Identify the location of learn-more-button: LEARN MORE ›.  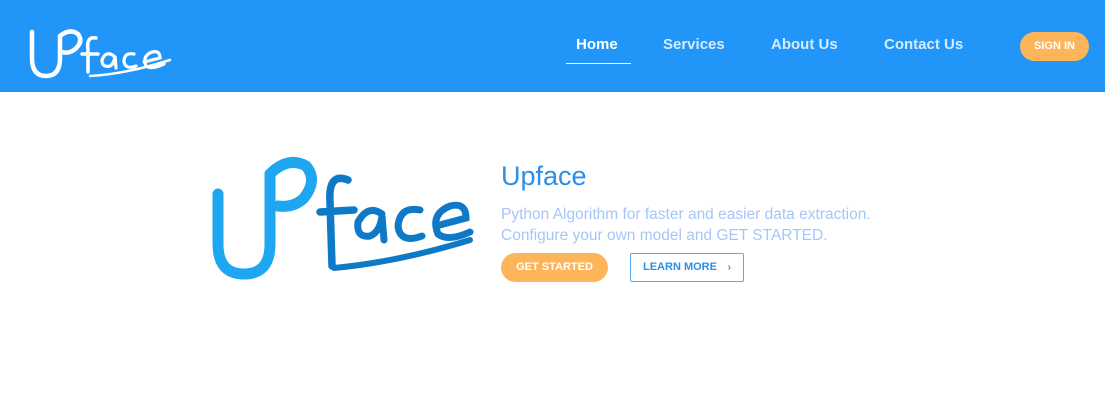
(687, 267).